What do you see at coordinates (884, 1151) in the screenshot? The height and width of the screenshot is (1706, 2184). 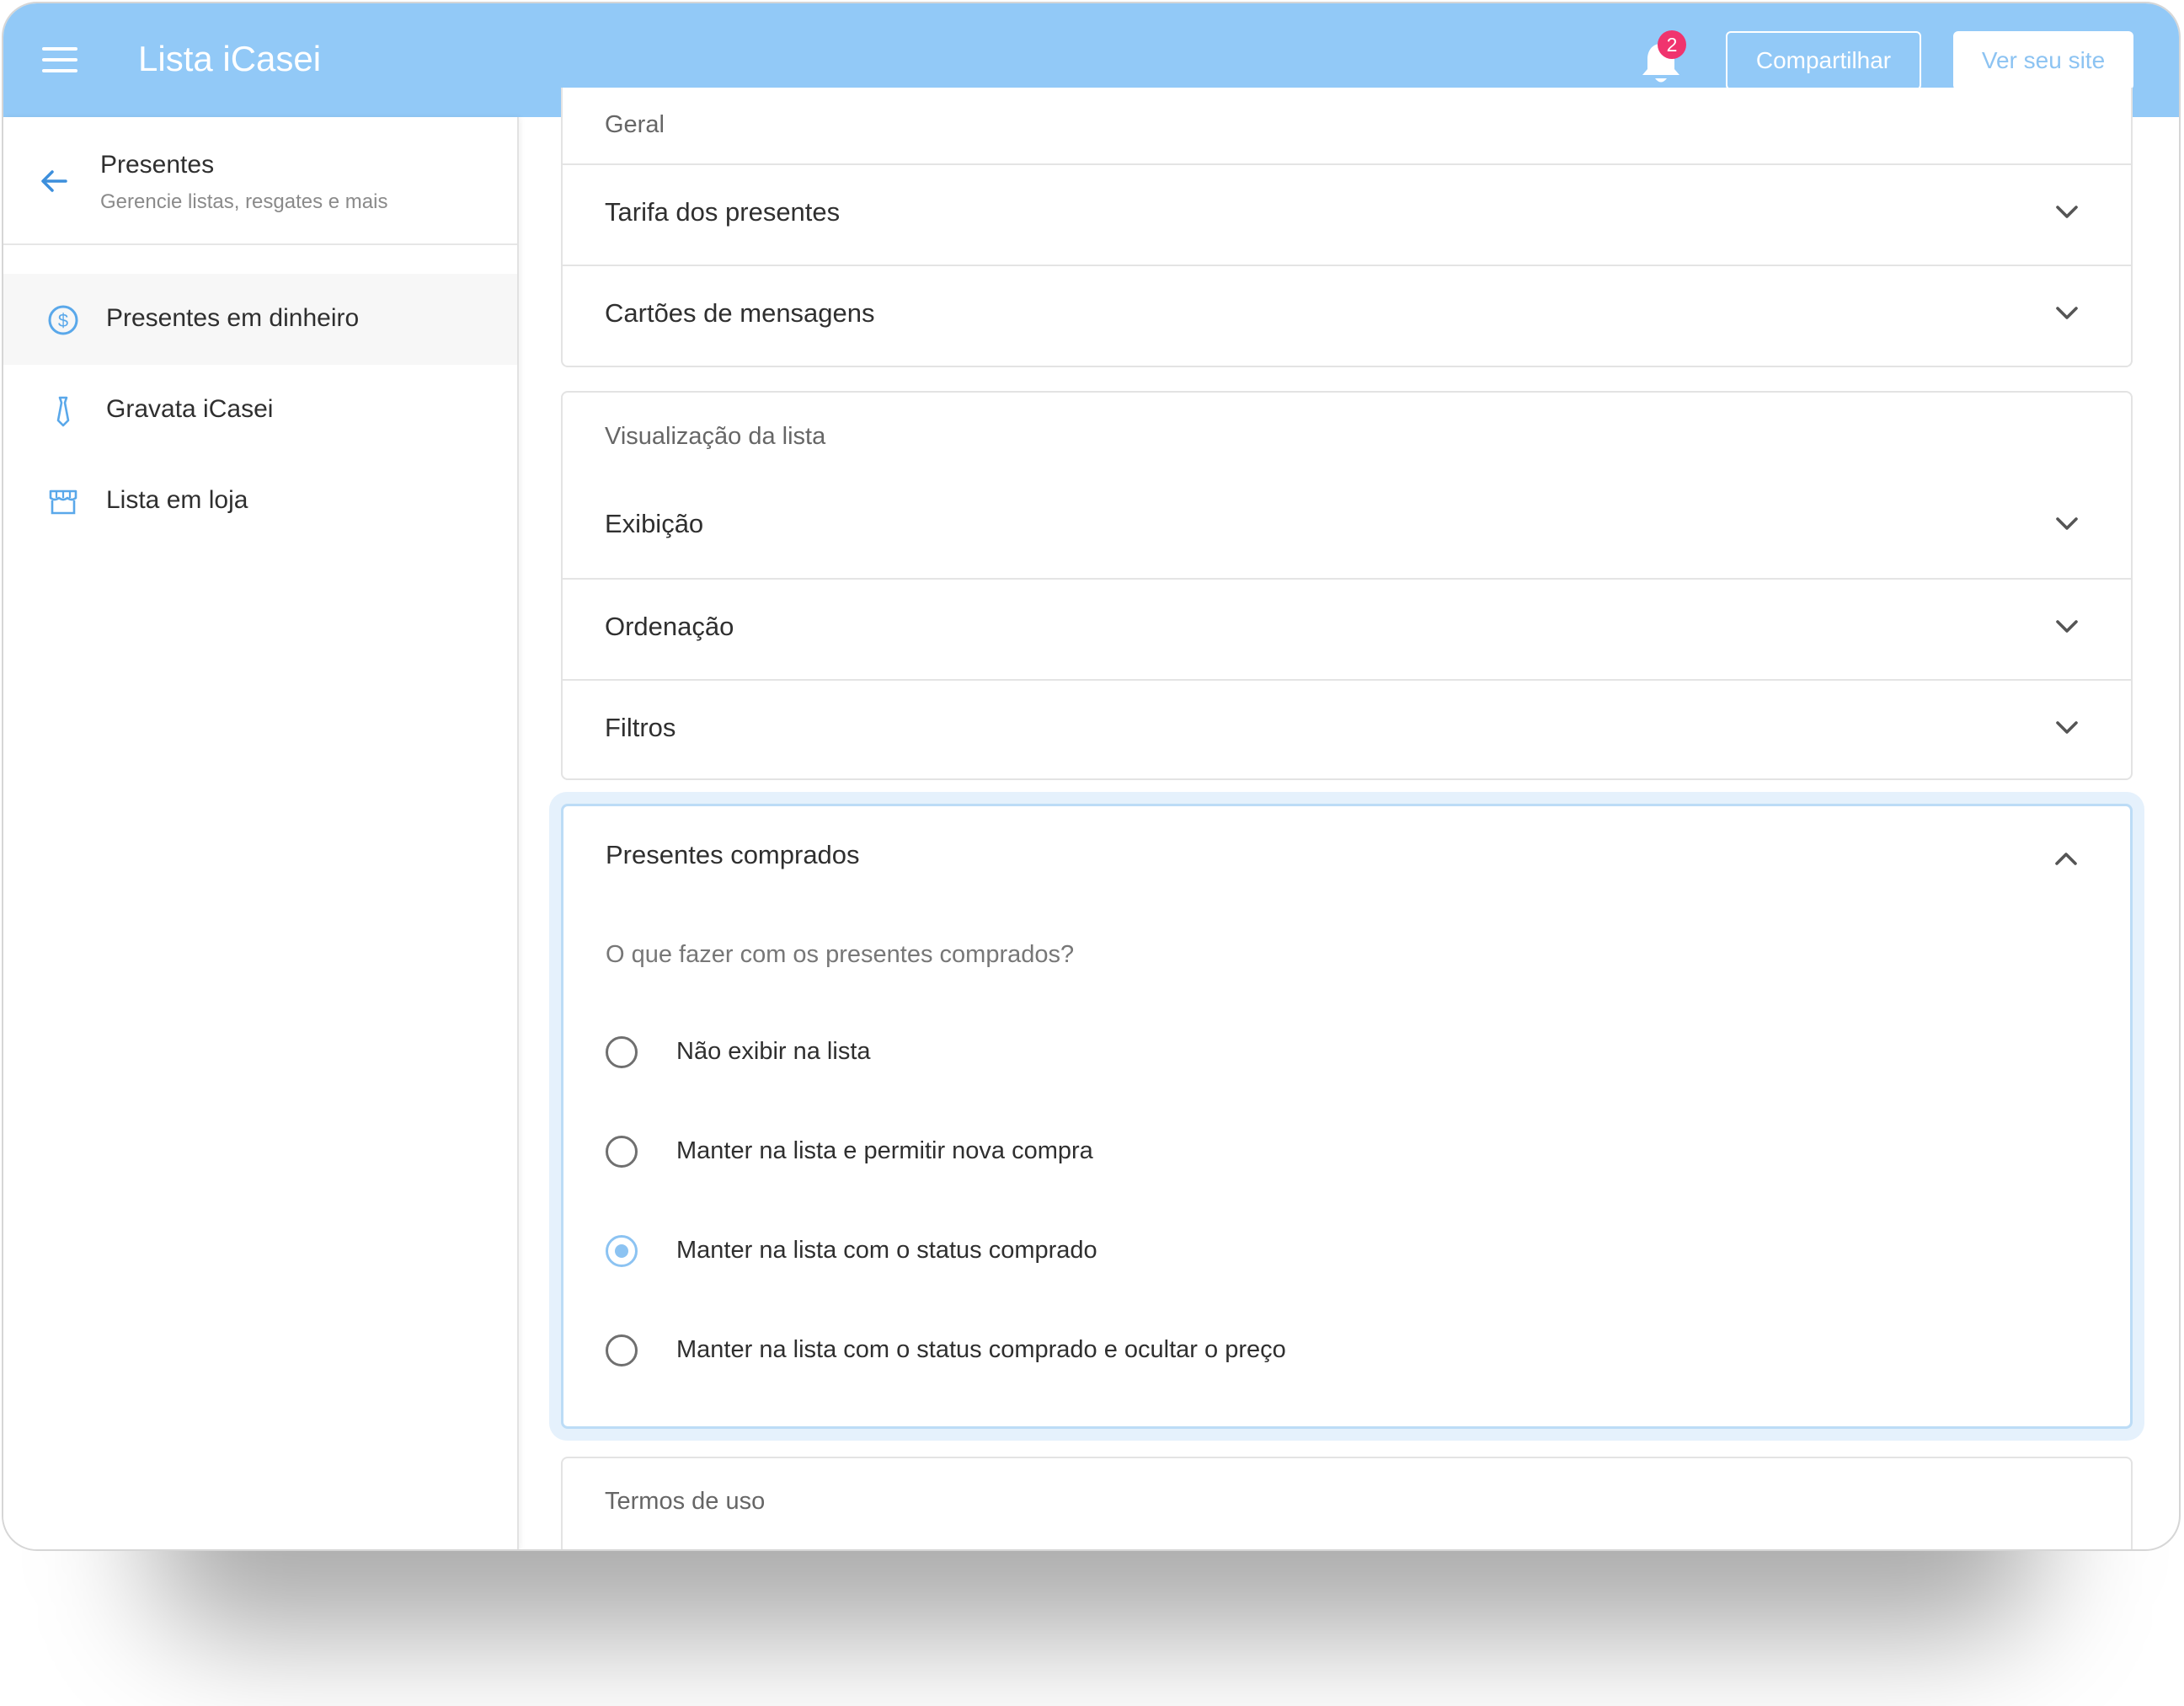 I see `radio-option-label: Manter na lista e permitir nova compra` at bounding box center [884, 1151].